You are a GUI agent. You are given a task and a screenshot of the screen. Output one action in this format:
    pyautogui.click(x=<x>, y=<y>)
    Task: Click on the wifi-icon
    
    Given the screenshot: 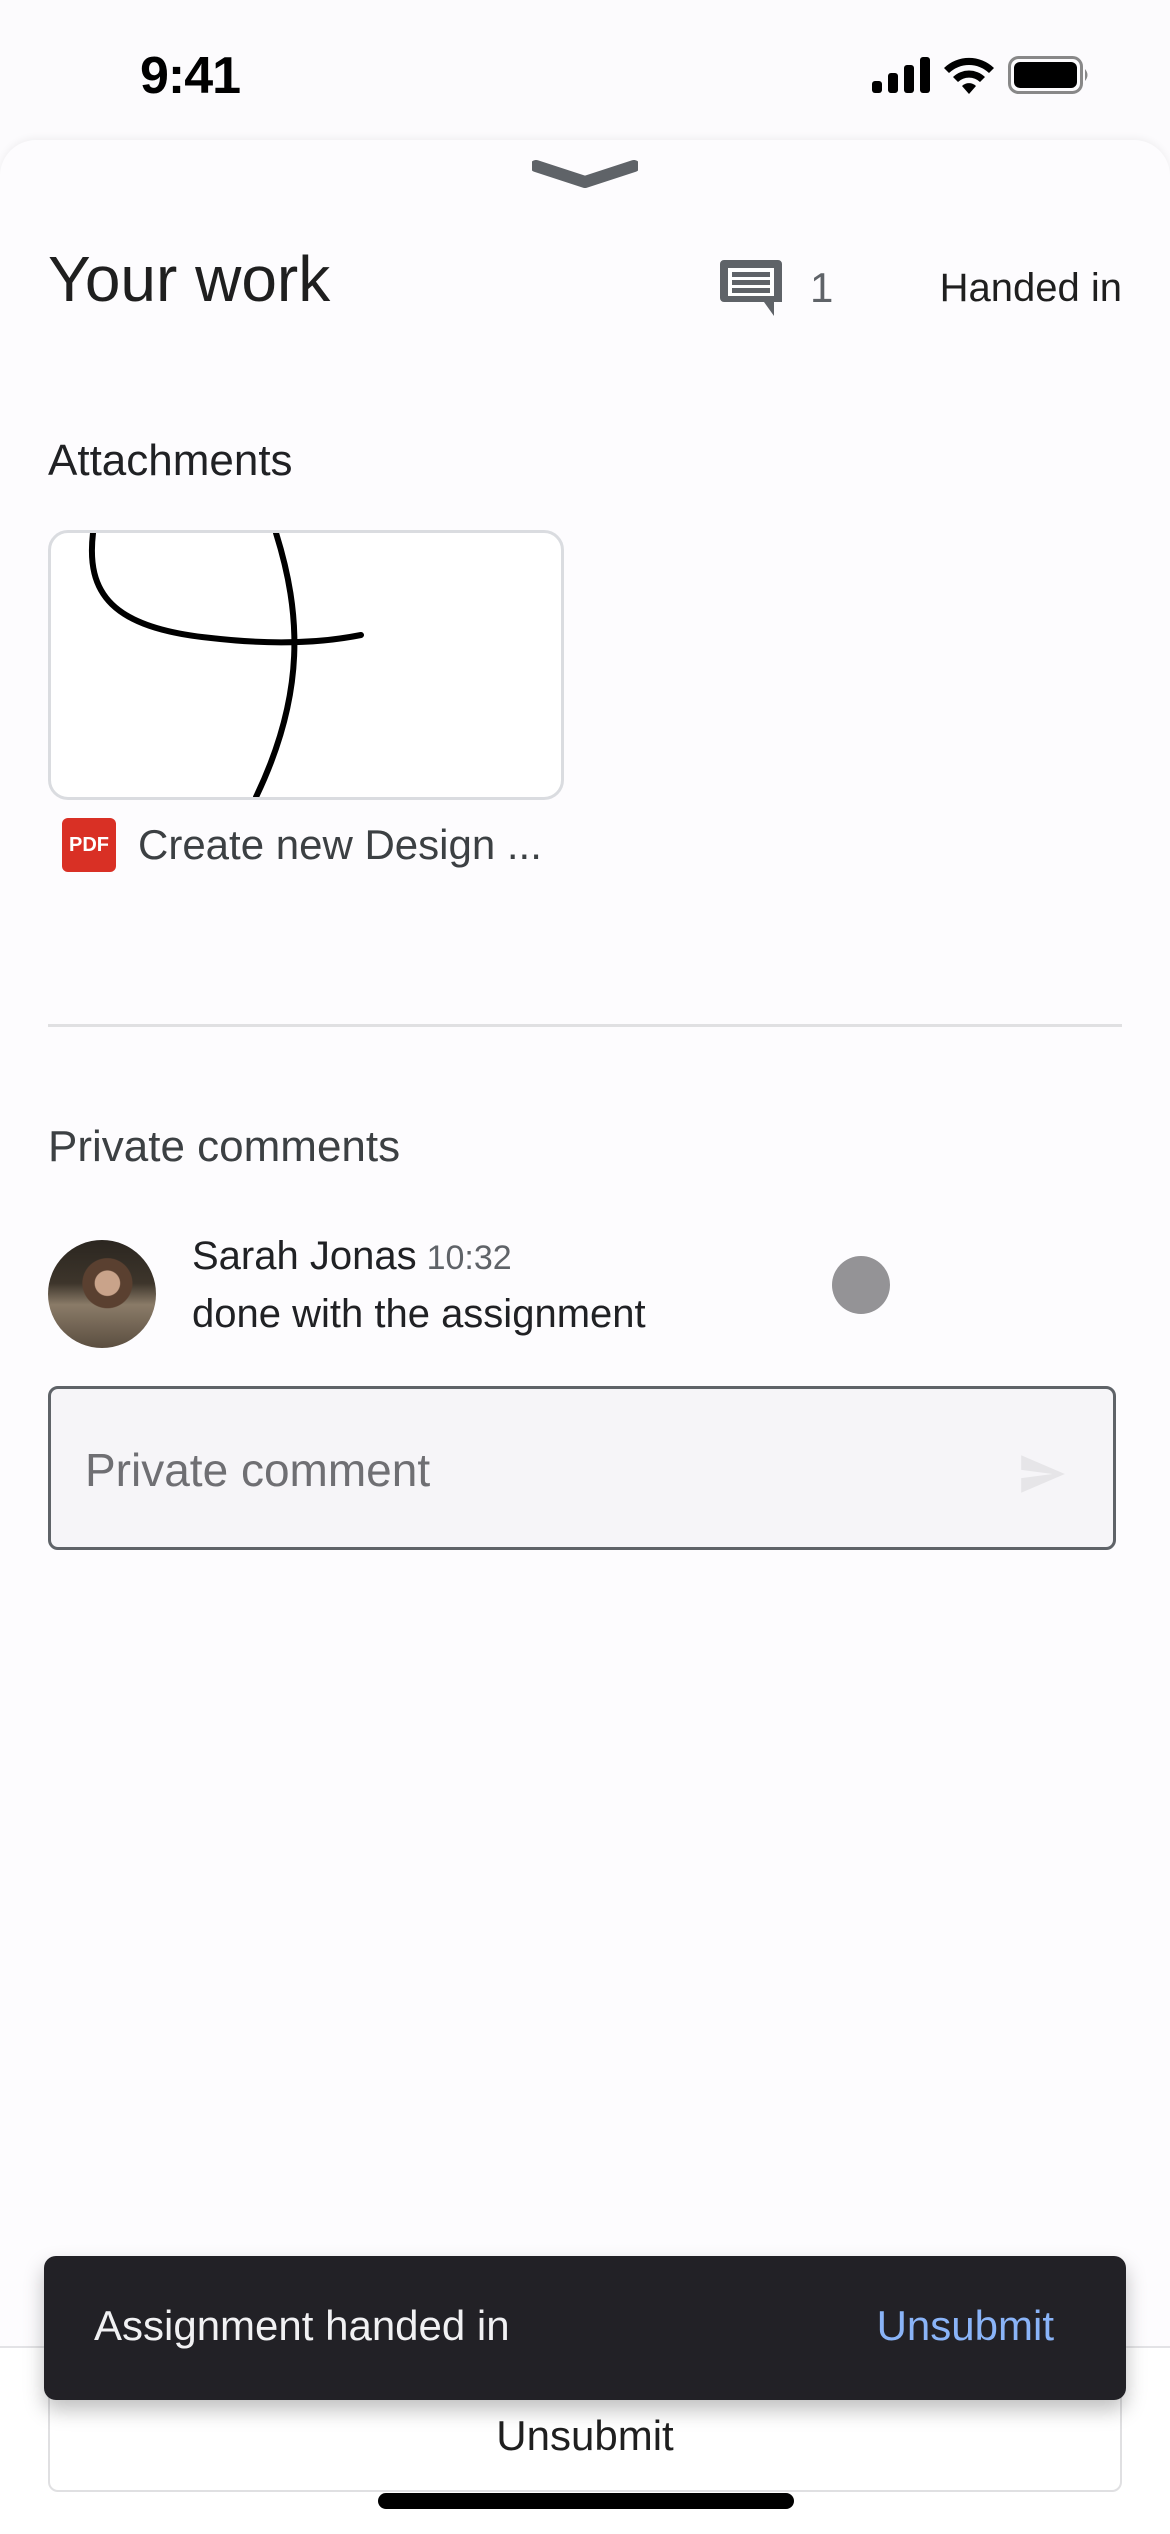 What is the action you would take?
    pyautogui.click(x=969, y=75)
    